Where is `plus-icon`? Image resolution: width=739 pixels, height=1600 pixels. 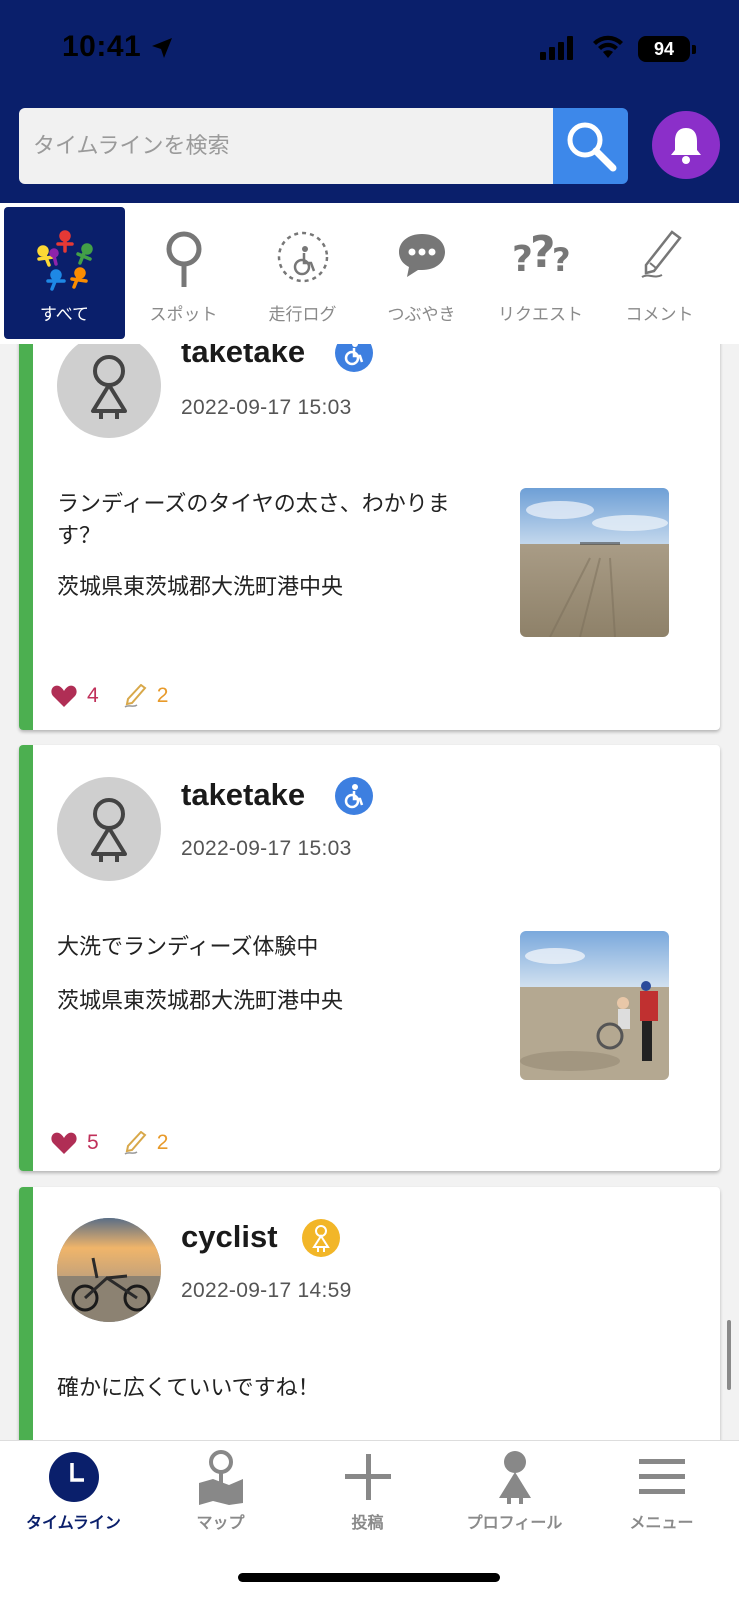
plus-icon is located at coordinates (367, 1477).